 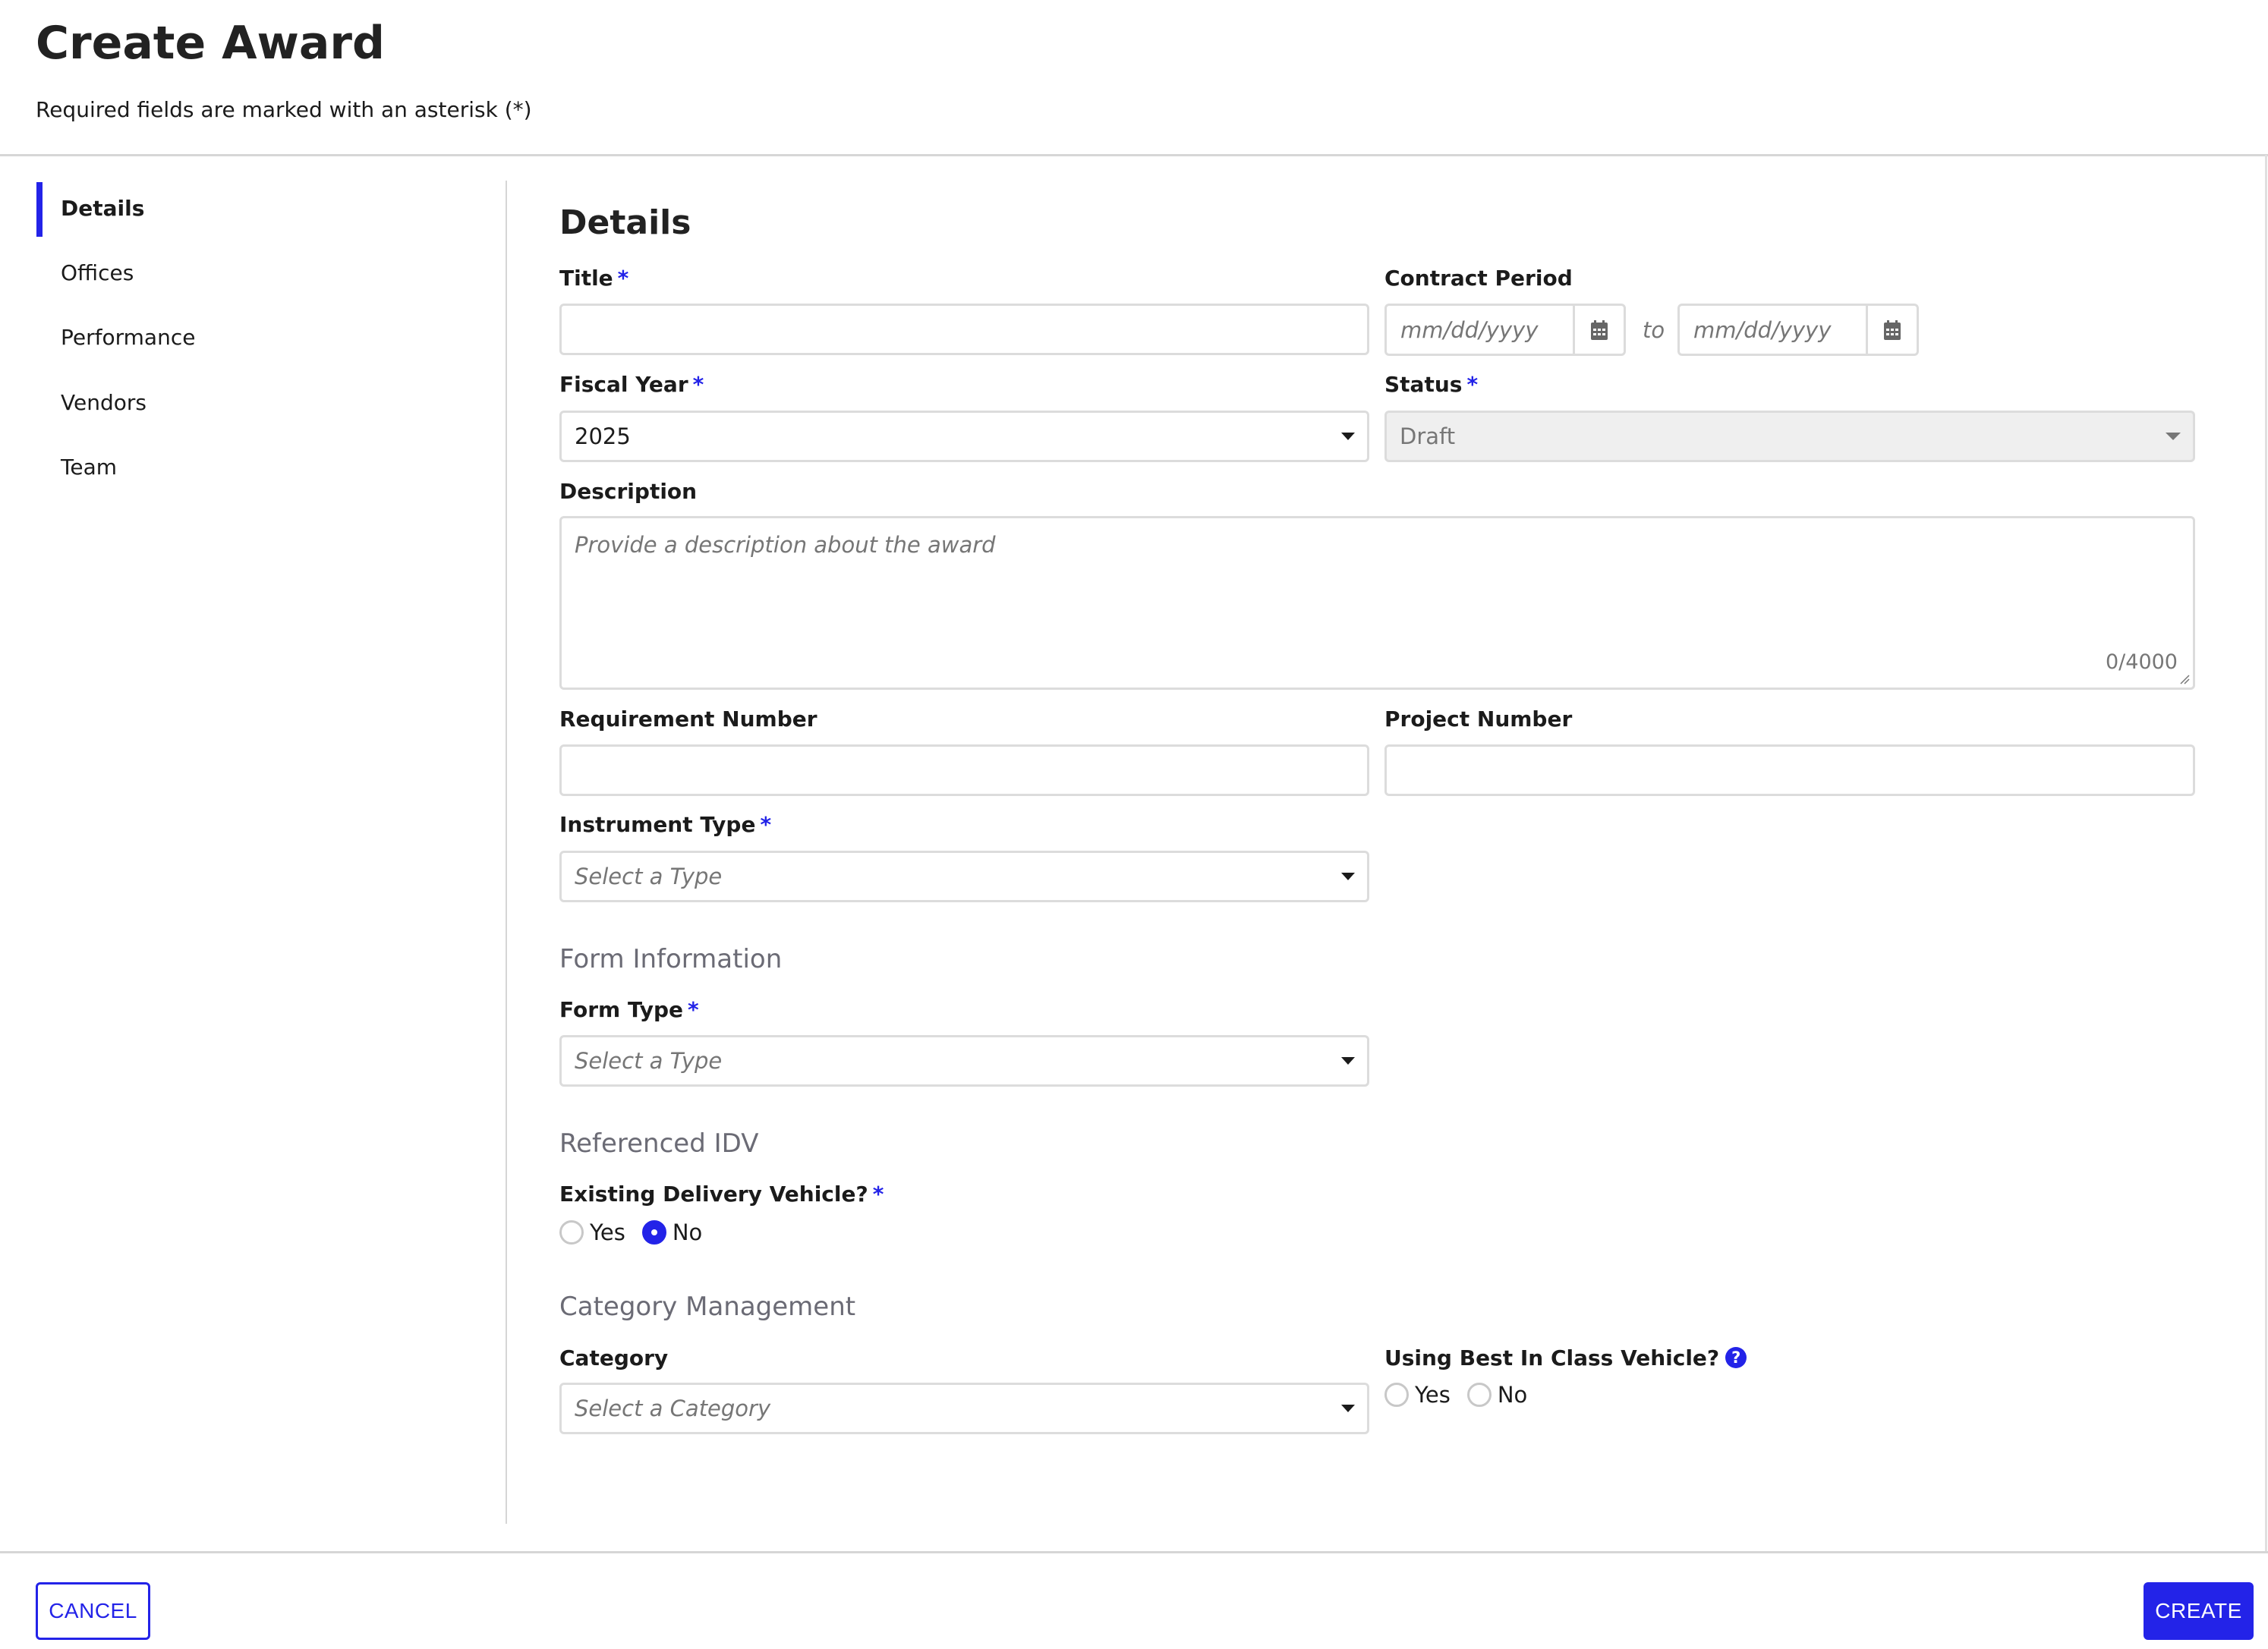 I want to click on referenced-idv-heading: Referenced IDV, so click(x=659, y=1143).